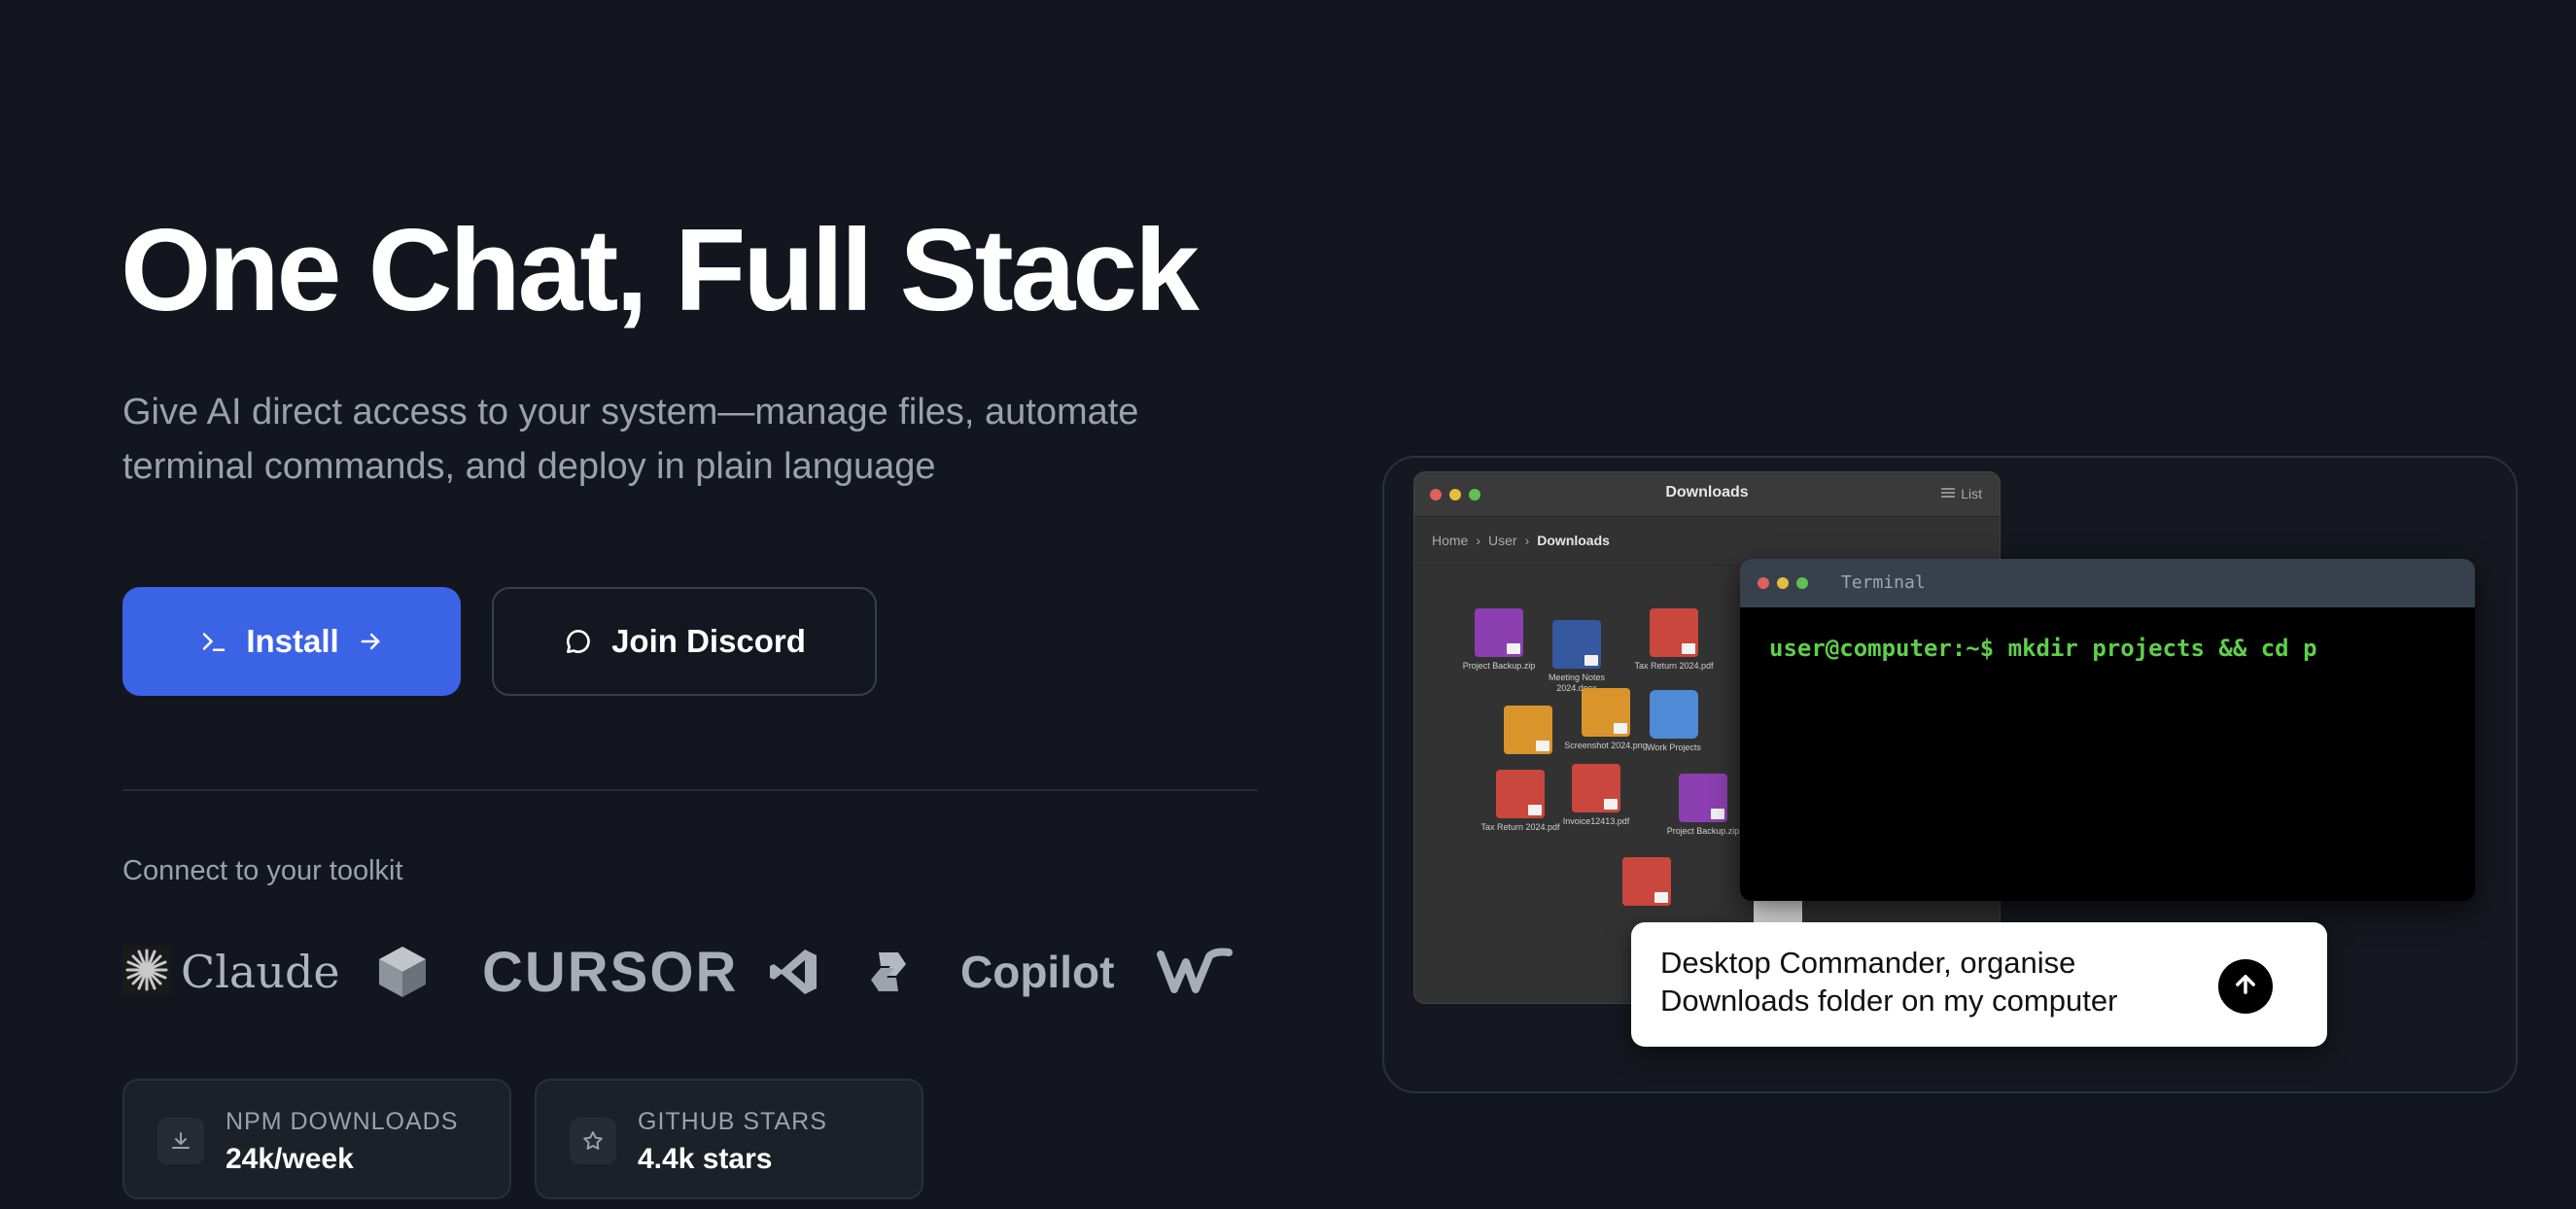 Image resolution: width=2576 pixels, height=1209 pixels. I want to click on stat-label: NPM DOWNLOADS, so click(342, 1121).